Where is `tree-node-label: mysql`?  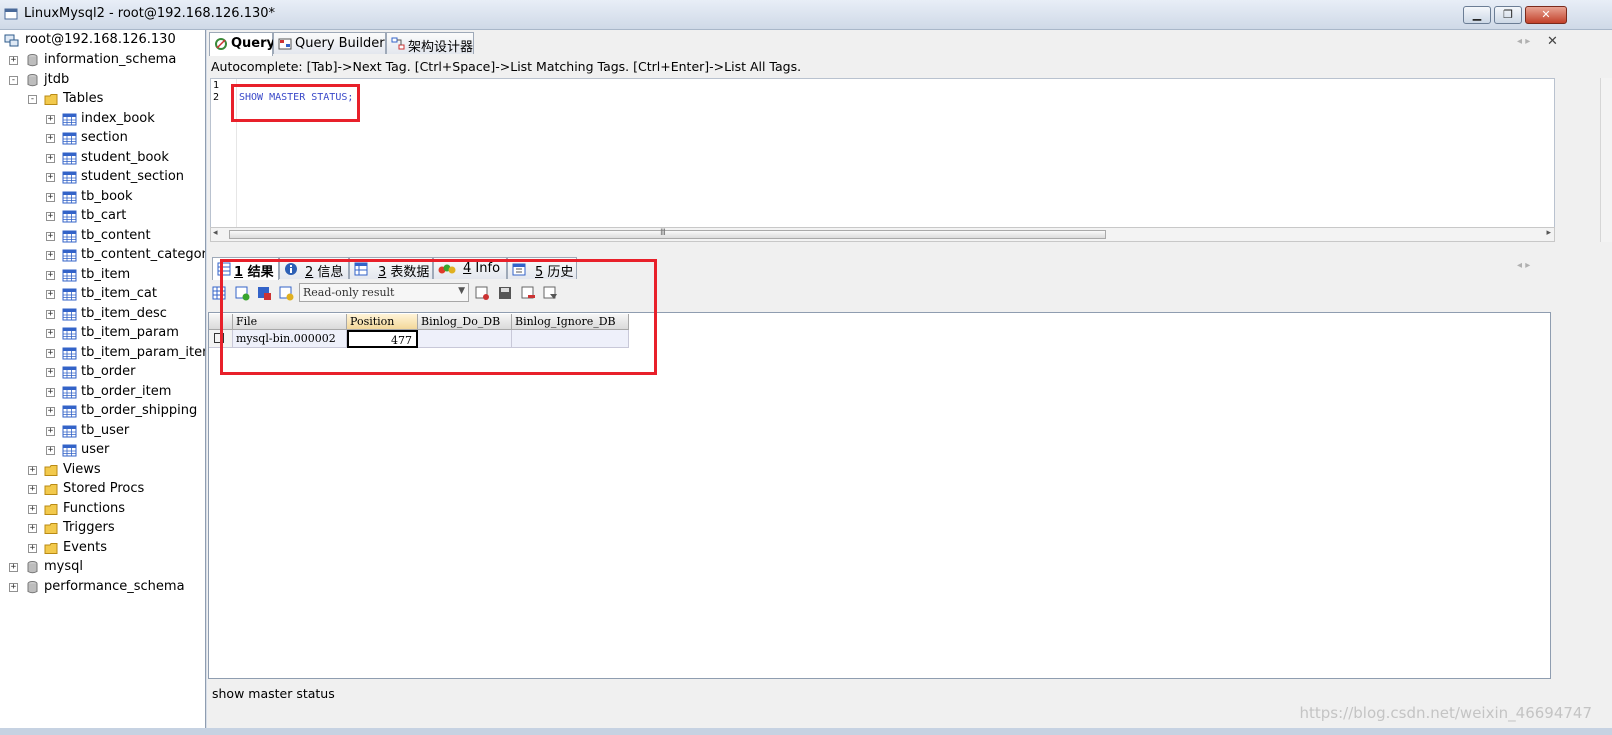
tree-node-label: mysql is located at coordinates (63, 566).